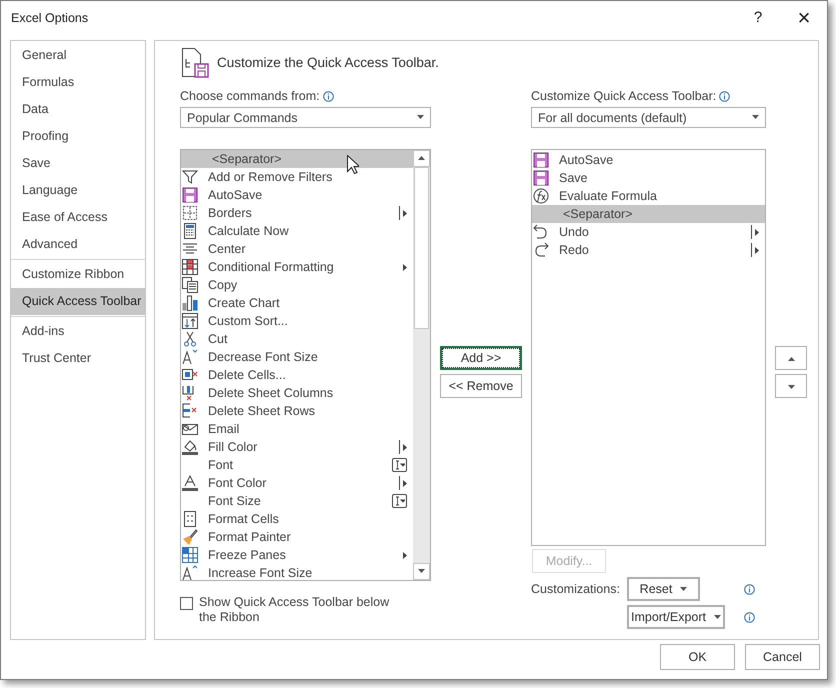  I want to click on help-button: ?, so click(758, 17).